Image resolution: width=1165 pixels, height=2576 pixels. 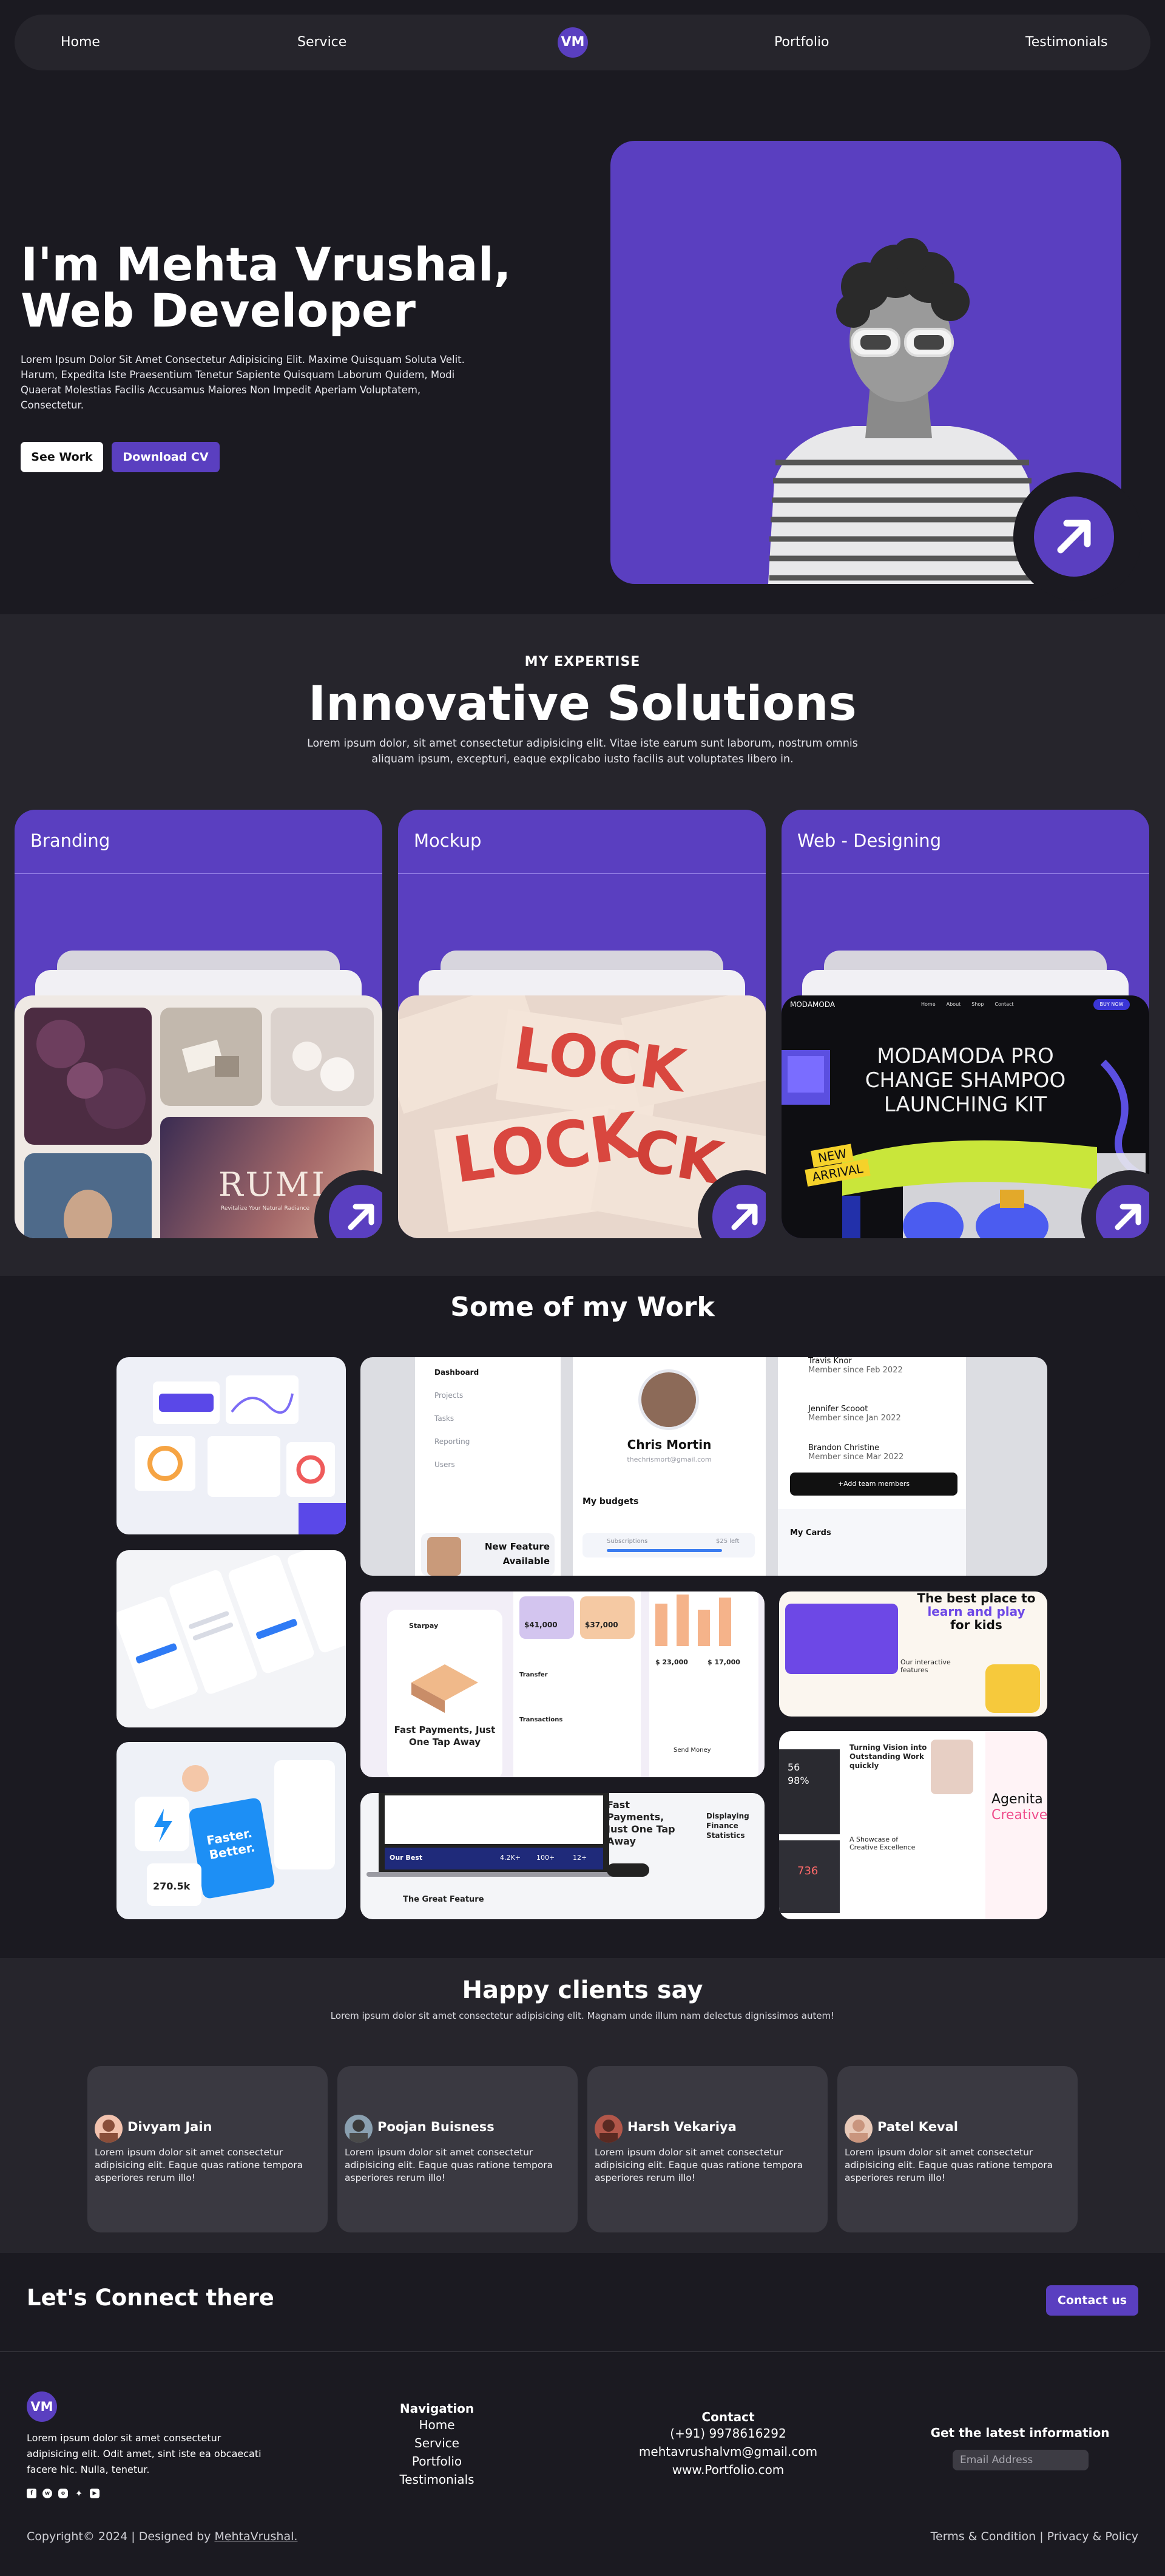 What do you see at coordinates (728, 2417) in the screenshot?
I see `footer-contact-title: Contact` at bounding box center [728, 2417].